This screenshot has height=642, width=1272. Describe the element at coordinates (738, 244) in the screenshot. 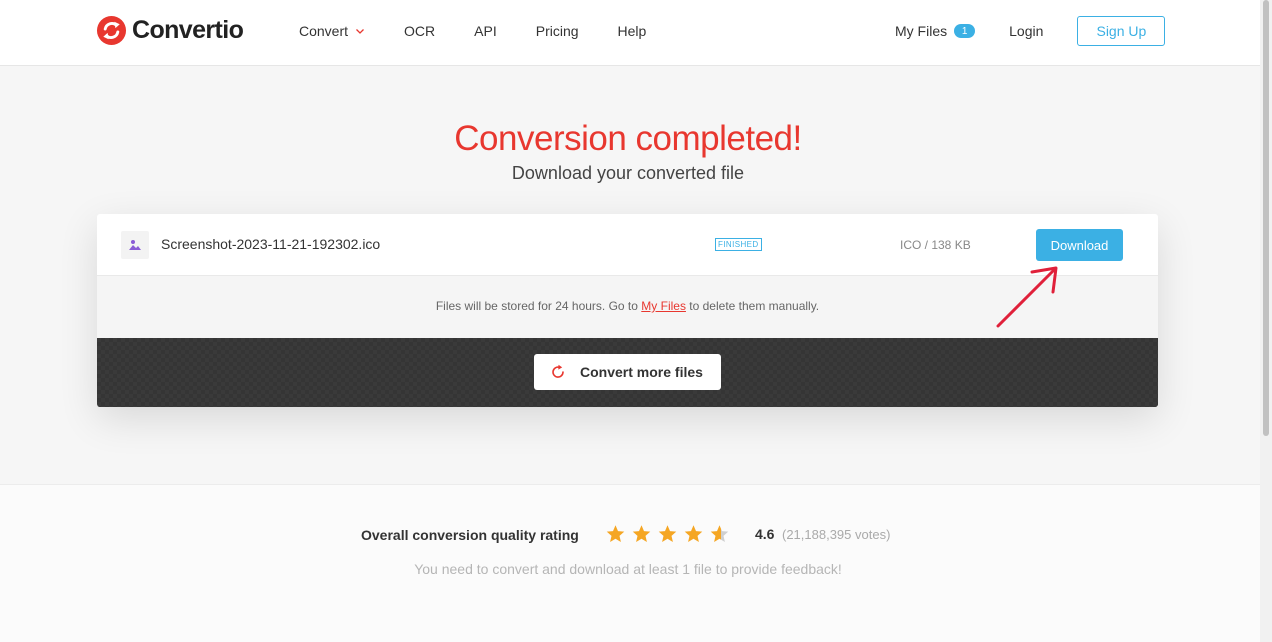

I see `status-badge: FINISHED` at that location.